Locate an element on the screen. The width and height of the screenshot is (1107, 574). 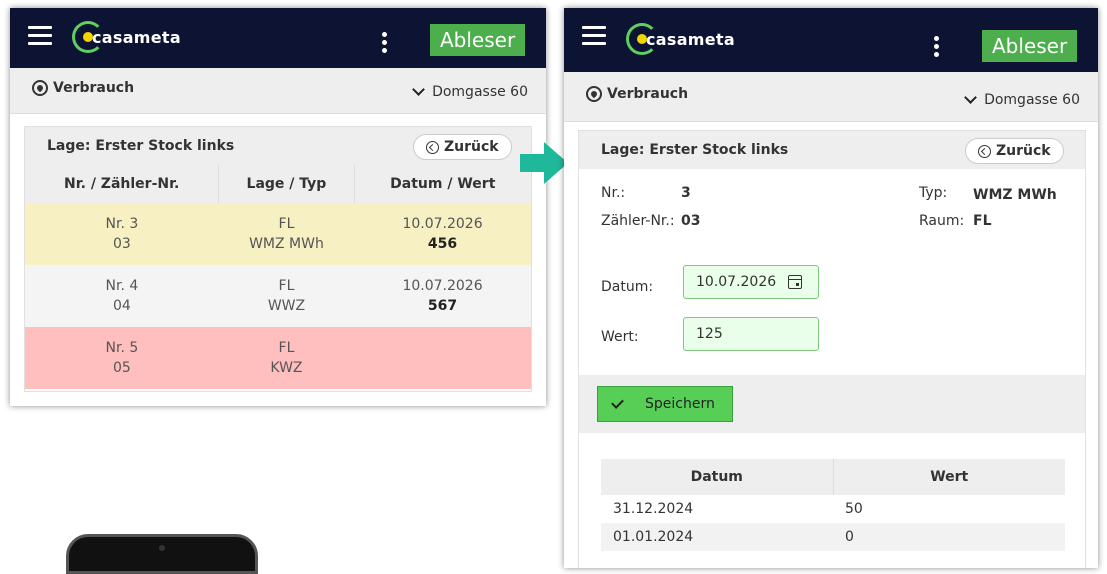
nr-cell: Nr. 4 04 is located at coordinates (122, 296).